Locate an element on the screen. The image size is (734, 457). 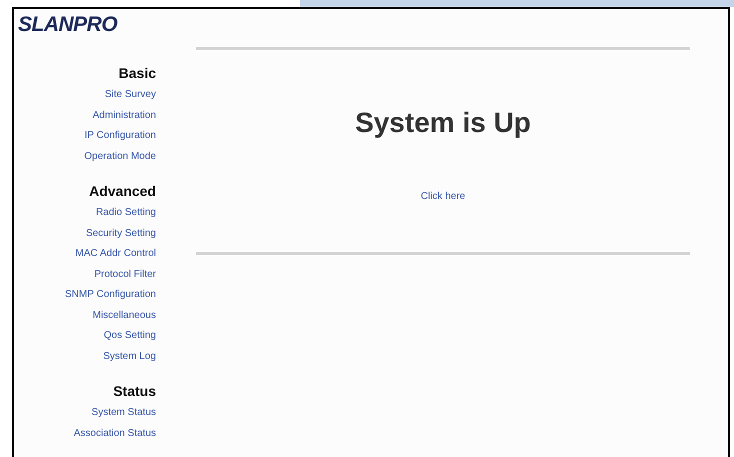
click-here-link: Click here is located at coordinates (443, 196).